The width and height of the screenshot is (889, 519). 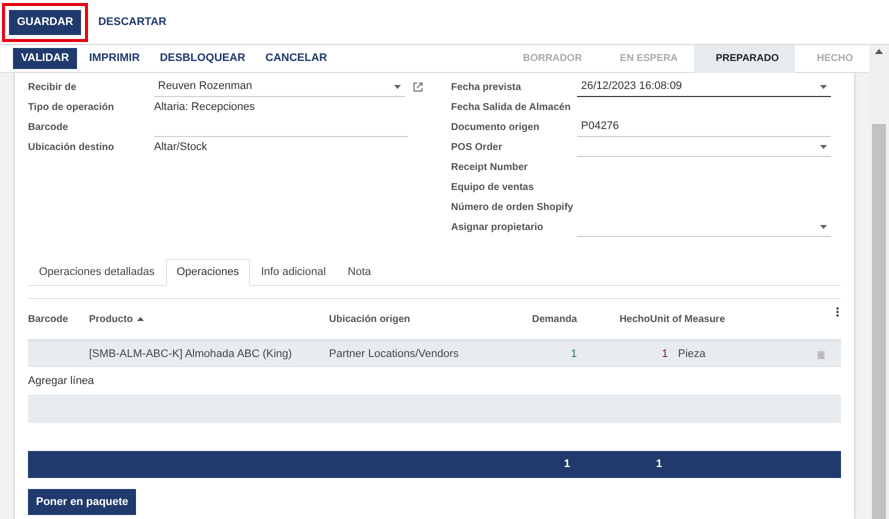 I want to click on field-label: Ubicación destino, so click(x=72, y=147).